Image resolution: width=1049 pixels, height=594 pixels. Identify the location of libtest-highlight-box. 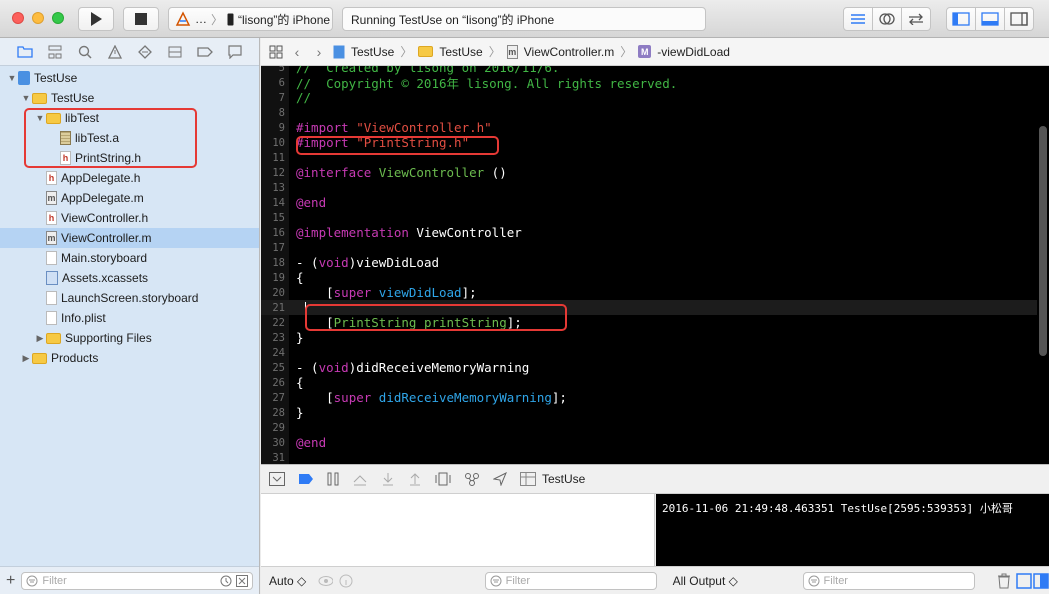
(110, 138).